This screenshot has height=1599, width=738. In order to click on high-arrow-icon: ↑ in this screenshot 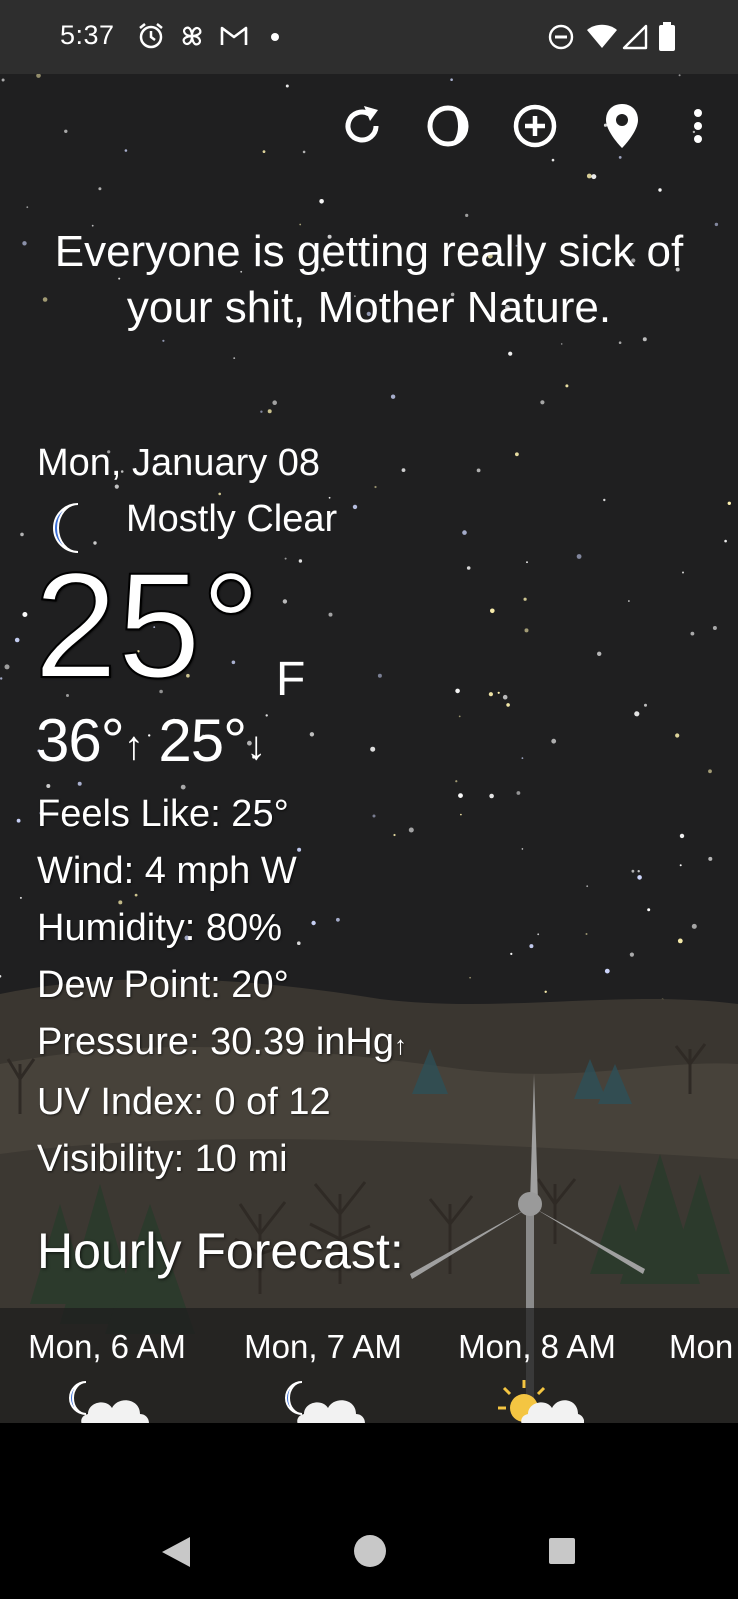, I will do `click(133, 746)`.